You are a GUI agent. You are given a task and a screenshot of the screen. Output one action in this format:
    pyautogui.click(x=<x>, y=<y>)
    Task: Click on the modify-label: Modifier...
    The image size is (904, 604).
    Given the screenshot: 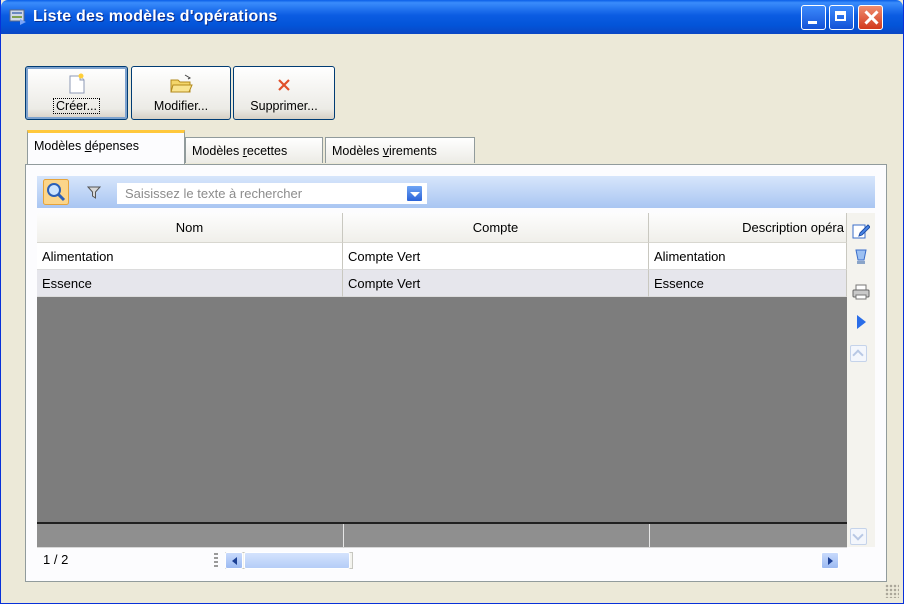 What is the action you would take?
    pyautogui.click(x=181, y=106)
    